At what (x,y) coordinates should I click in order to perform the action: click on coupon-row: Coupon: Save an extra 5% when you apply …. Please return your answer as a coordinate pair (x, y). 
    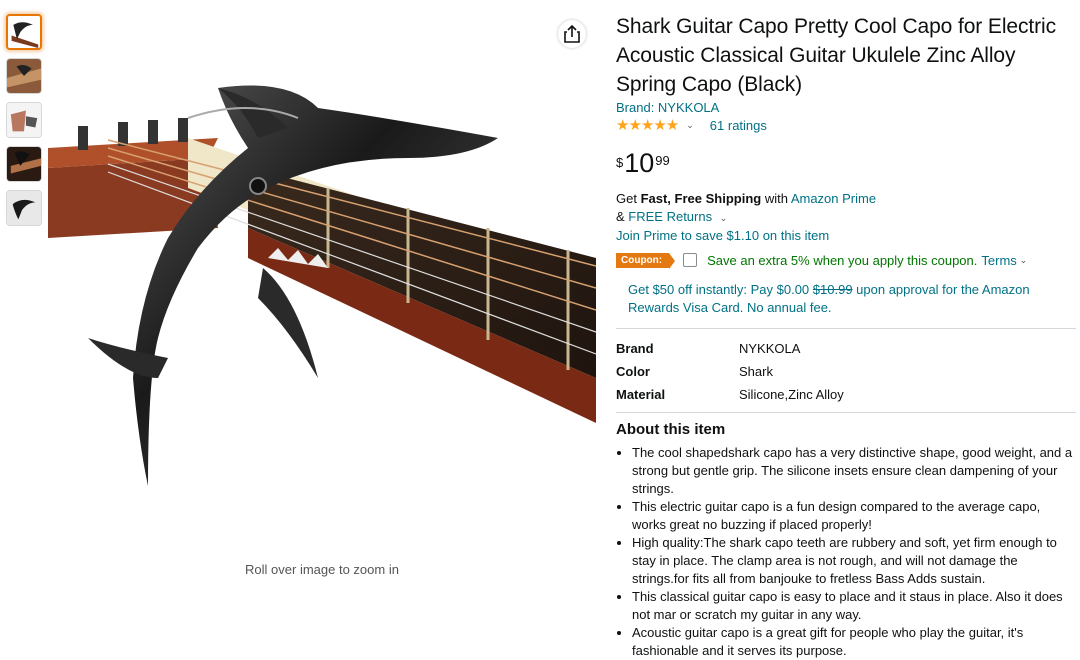
    Looking at the image, I should click on (846, 260).